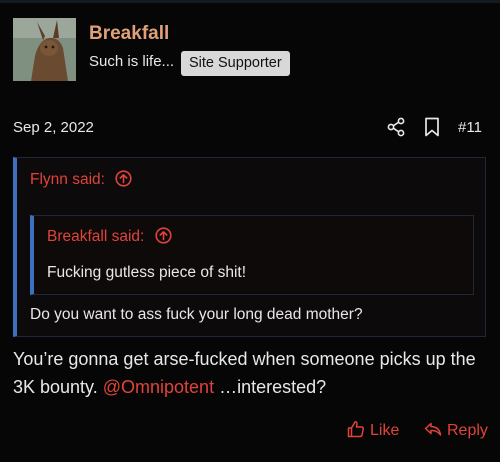  Describe the element at coordinates (250, 432) in the screenshot. I see `post-actions: Like Reply` at that location.